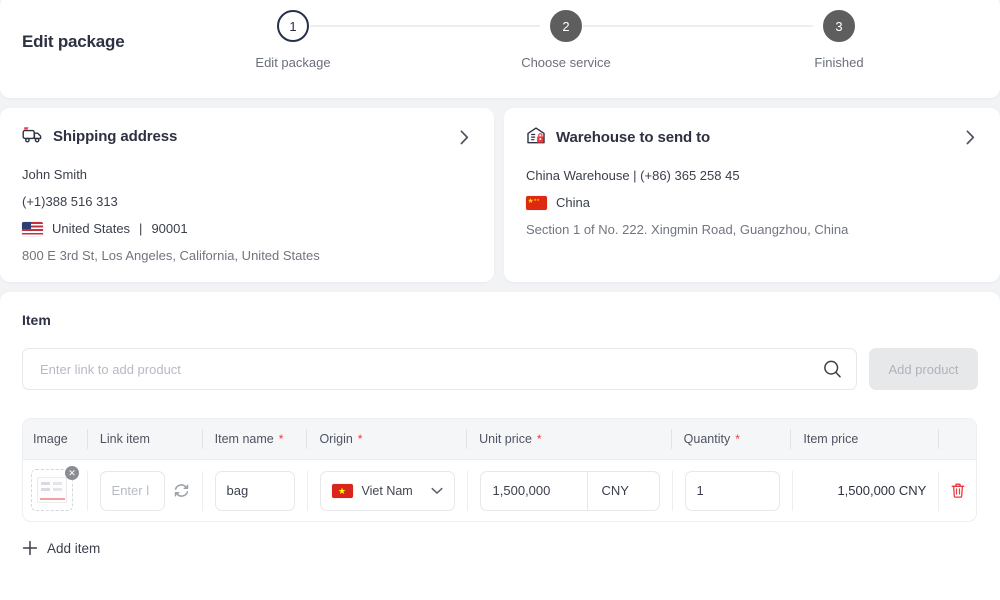 The height and width of the screenshot is (600, 1000). Describe the element at coordinates (700, 490) in the screenshot. I see `quantity-value: 1` at that location.